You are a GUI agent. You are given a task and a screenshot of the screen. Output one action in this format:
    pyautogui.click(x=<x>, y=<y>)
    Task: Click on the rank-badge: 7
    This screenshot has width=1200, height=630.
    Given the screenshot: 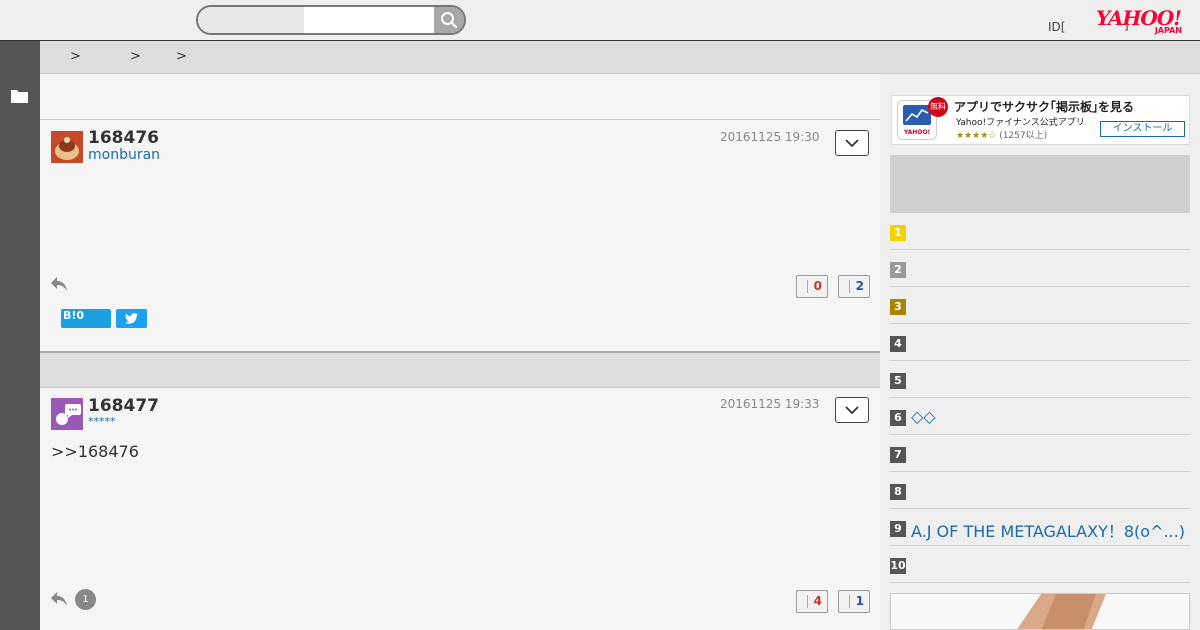 What is the action you would take?
    pyautogui.click(x=898, y=455)
    